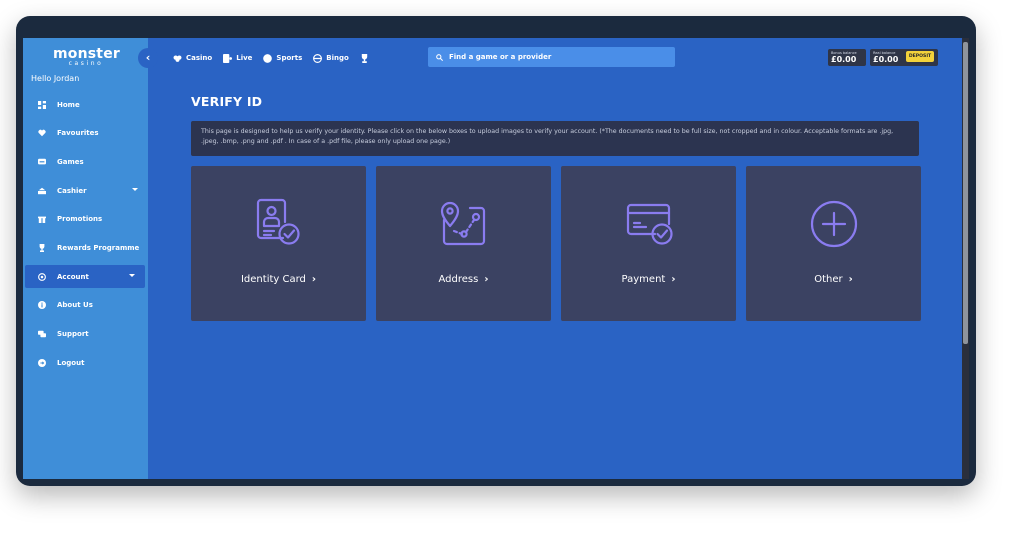  I want to click on sidebar-item-label: Support, so click(73, 334).